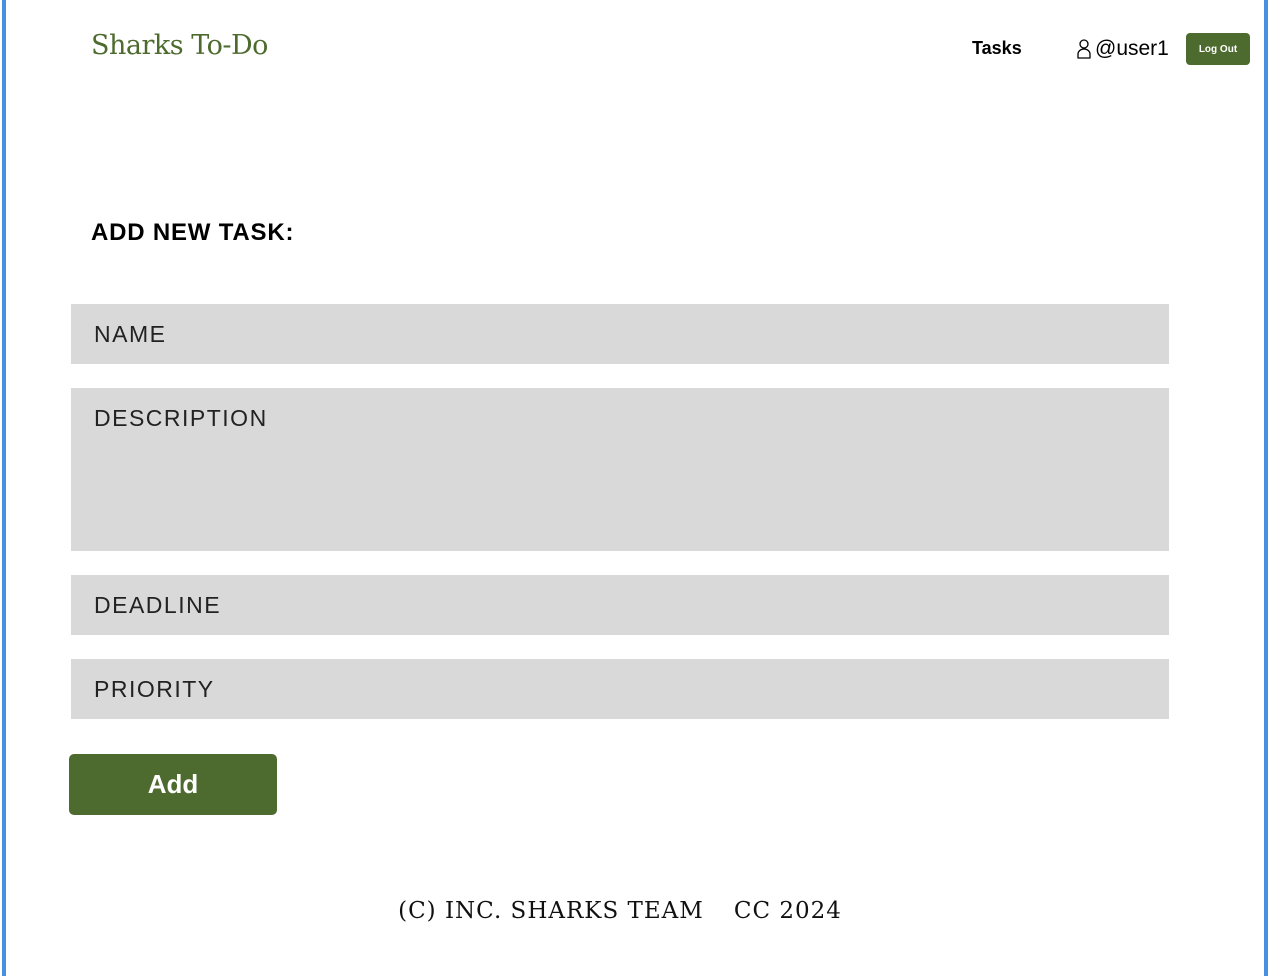  What do you see at coordinates (620, 334) in the screenshot?
I see `name-input` at bounding box center [620, 334].